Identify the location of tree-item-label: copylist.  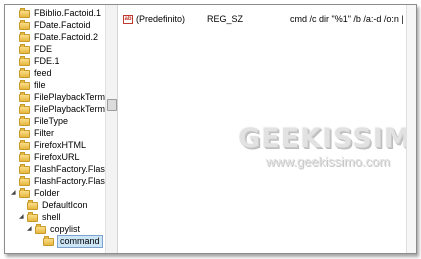
(65, 229).